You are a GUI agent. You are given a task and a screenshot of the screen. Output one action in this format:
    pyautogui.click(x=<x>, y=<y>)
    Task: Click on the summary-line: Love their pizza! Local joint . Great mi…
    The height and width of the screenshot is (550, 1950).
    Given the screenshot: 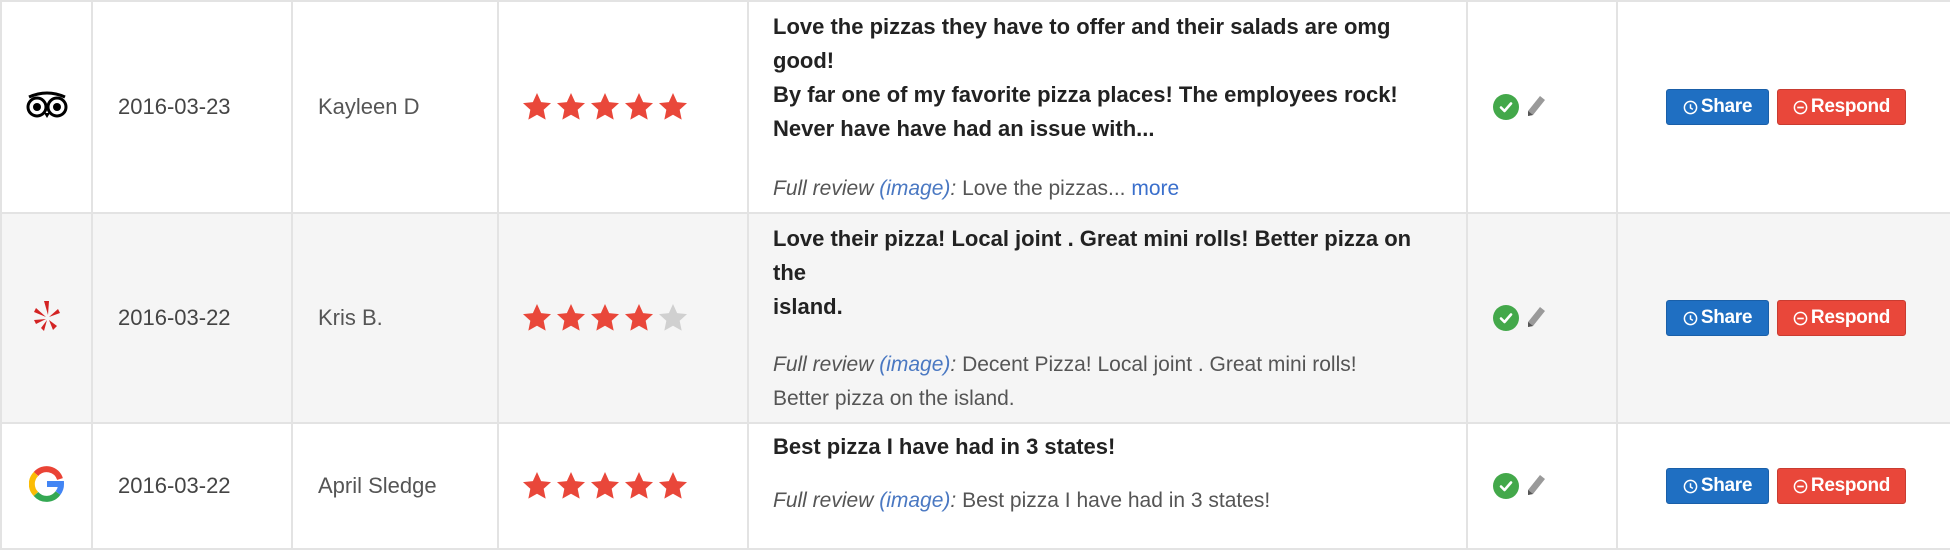 What is the action you would take?
    pyautogui.click(x=1092, y=255)
    